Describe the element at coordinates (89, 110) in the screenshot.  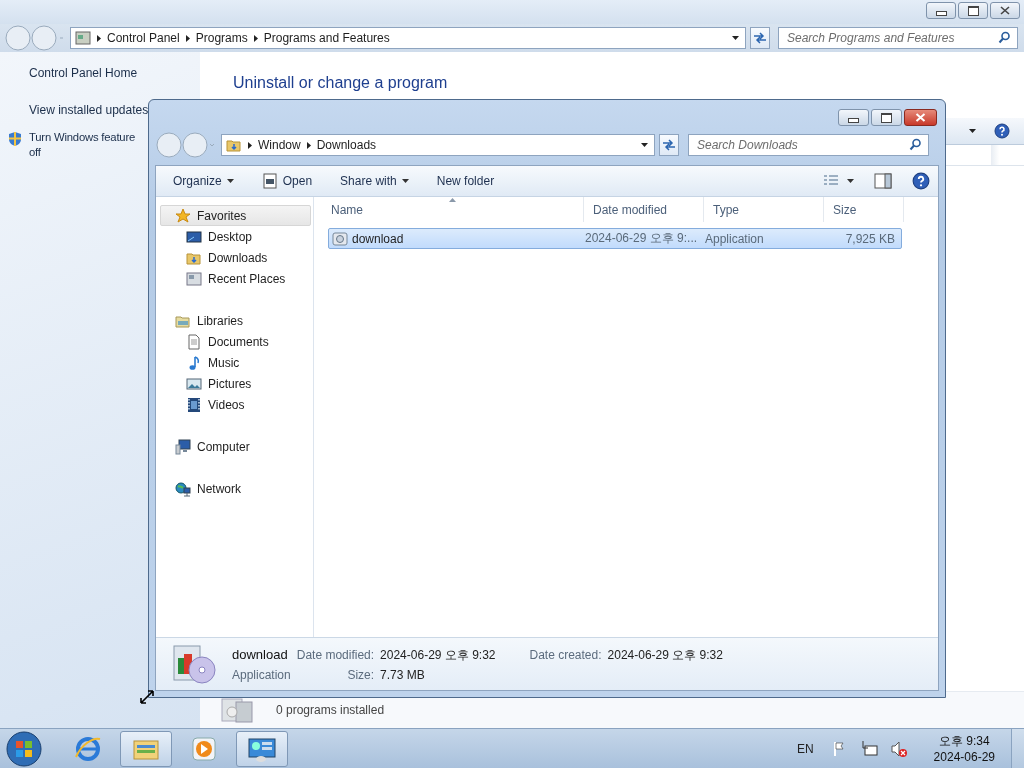
I see `task-link: View installed updates` at that location.